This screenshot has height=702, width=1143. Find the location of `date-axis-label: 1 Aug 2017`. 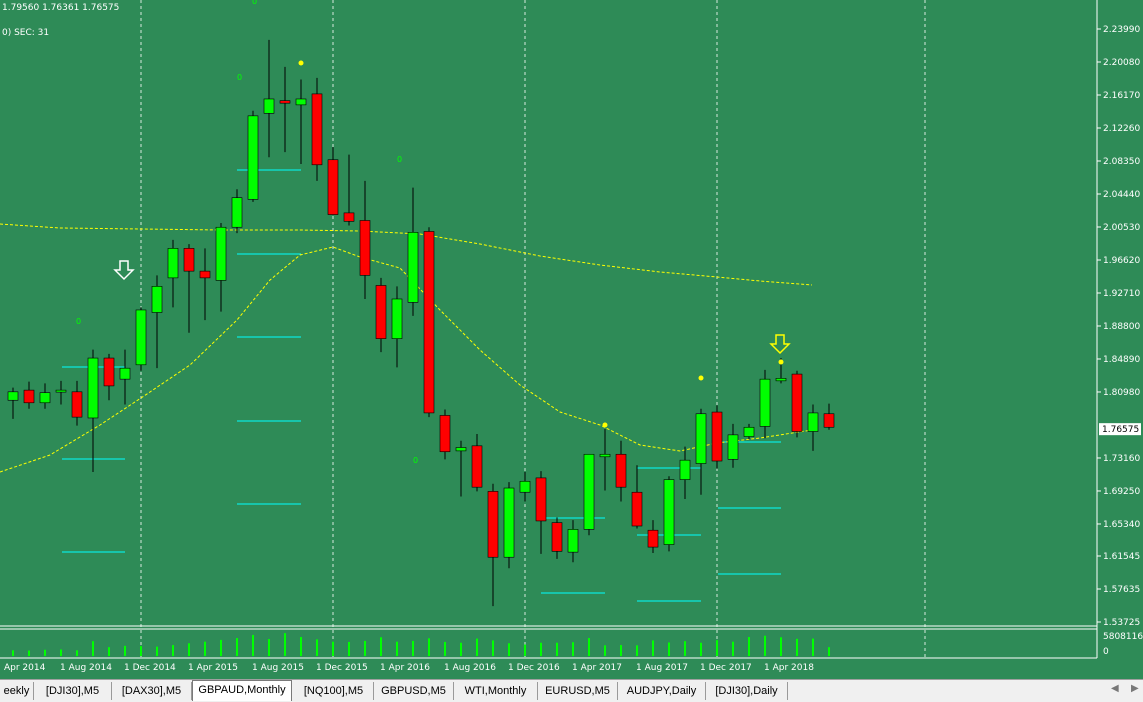

date-axis-label: 1 Aug 2017 is located at coordinates (662, 668).